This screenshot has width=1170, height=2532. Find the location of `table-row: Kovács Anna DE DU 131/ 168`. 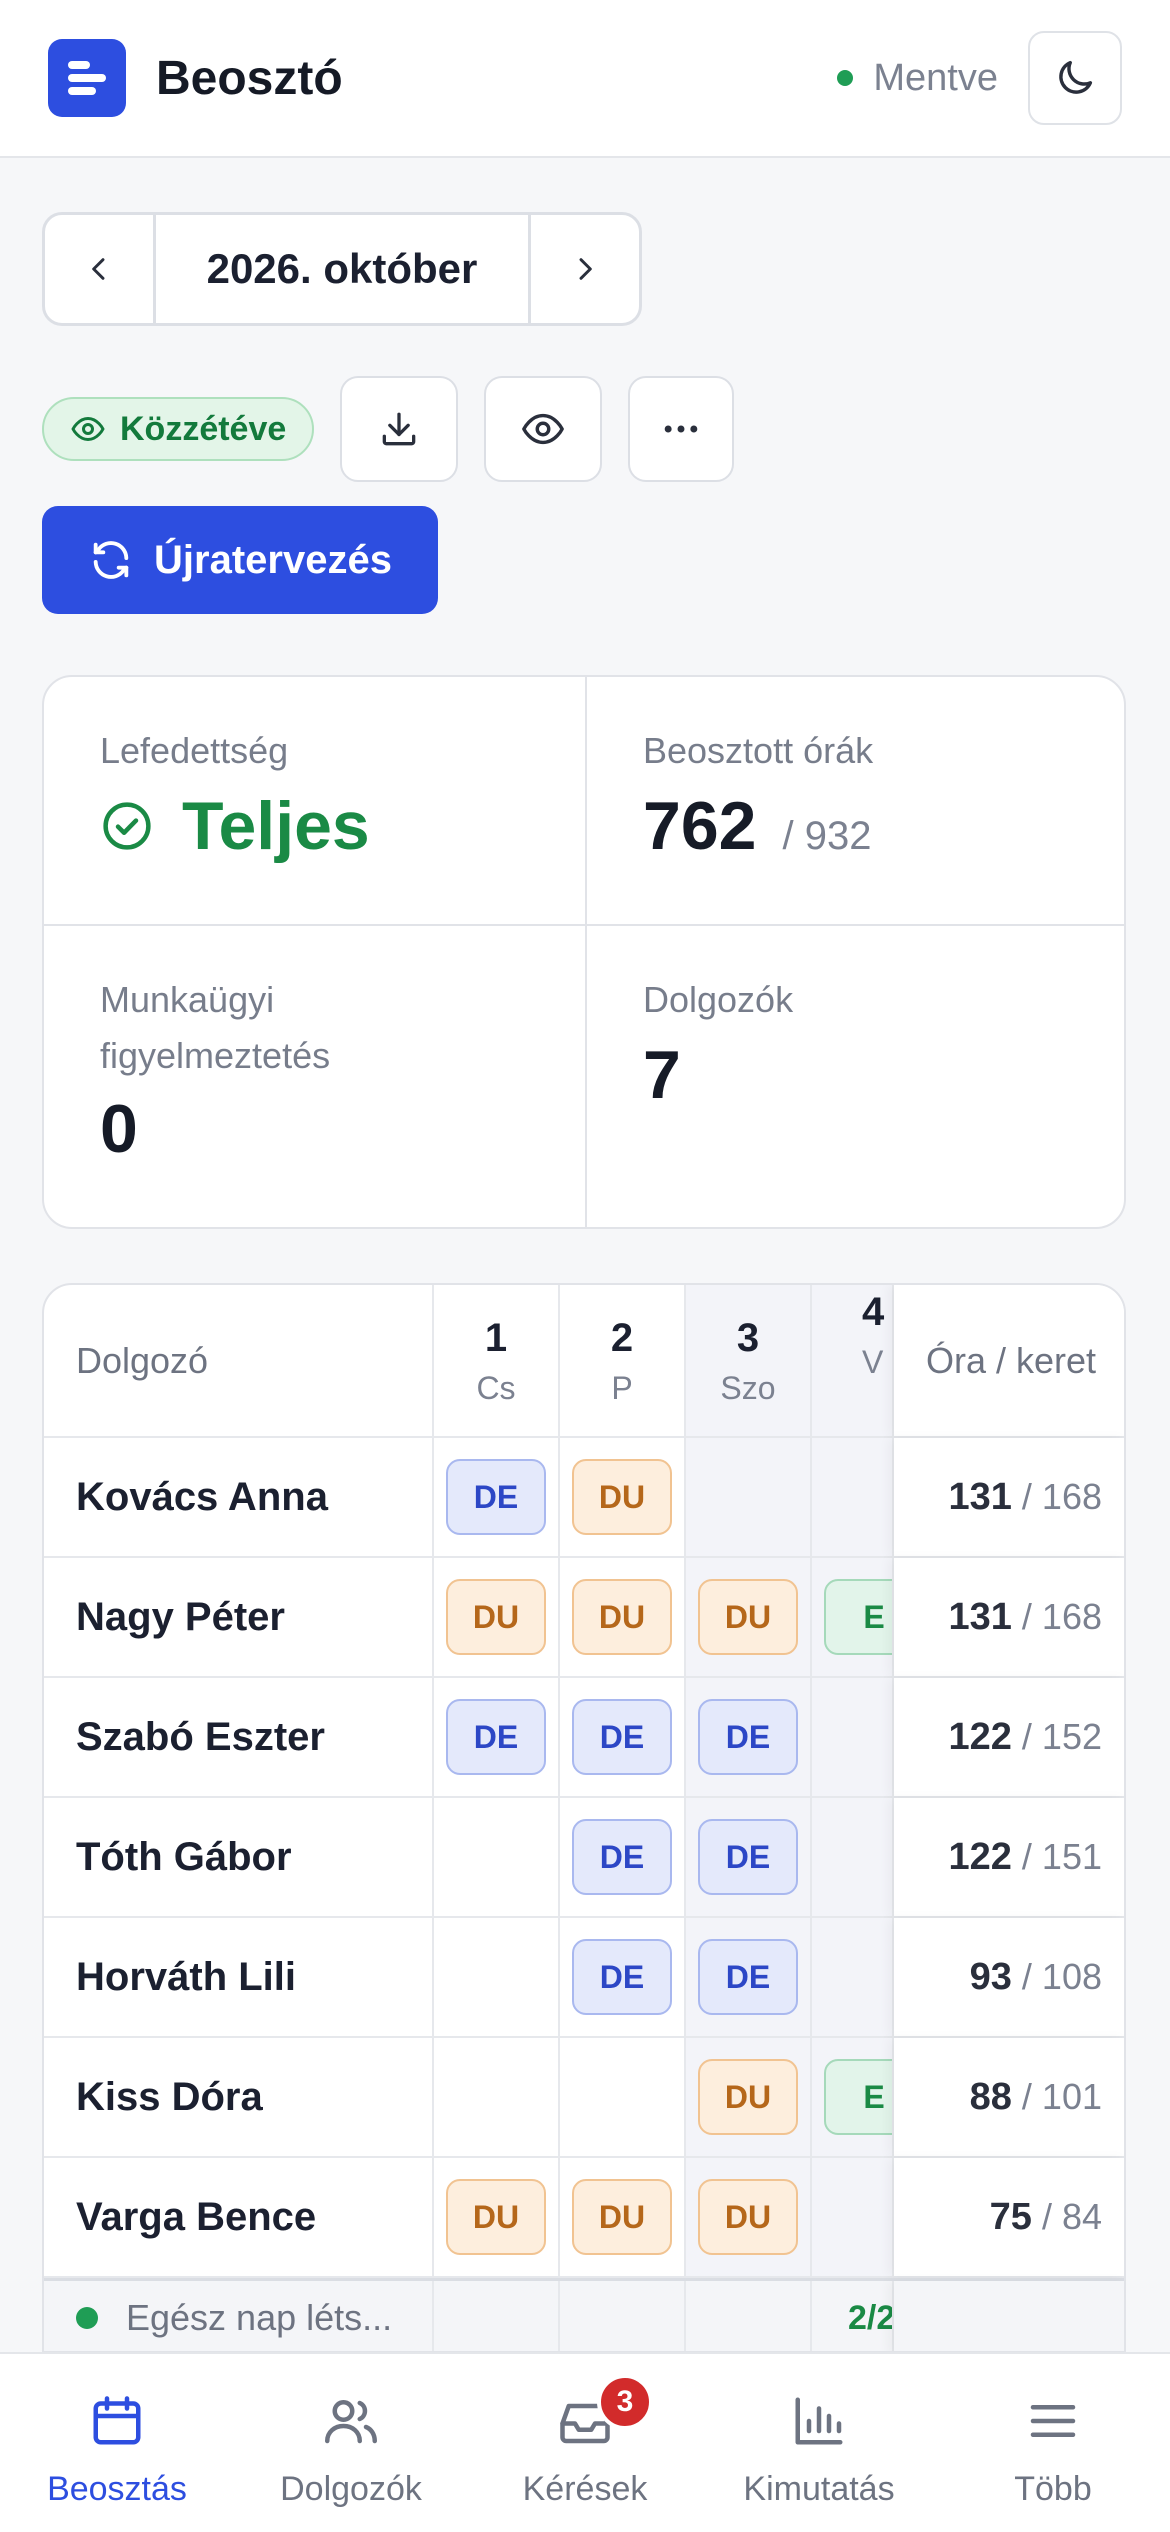

table-row: Kovács Anna DE DU 131/ 168 is located at coordinates (584, 1498).